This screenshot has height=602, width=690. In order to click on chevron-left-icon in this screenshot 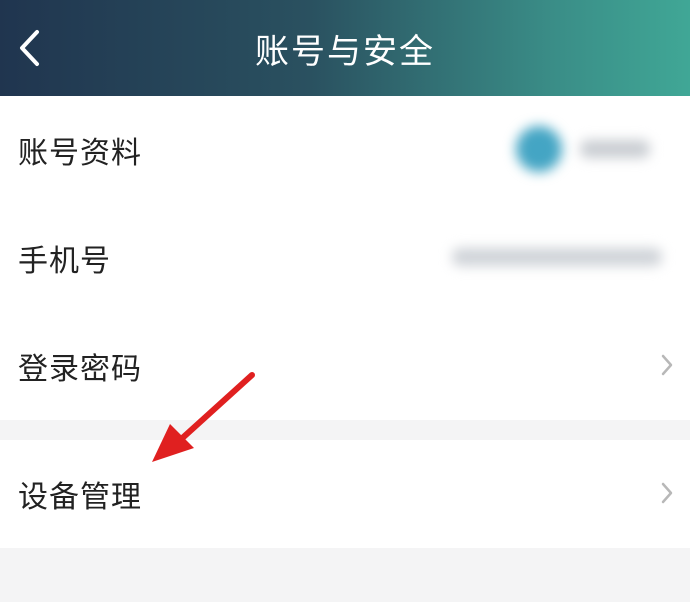, I will do `click(29, 48)`.